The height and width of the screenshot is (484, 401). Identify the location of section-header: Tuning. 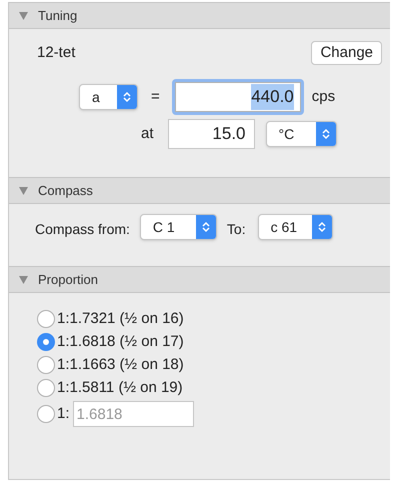
(199, 15).